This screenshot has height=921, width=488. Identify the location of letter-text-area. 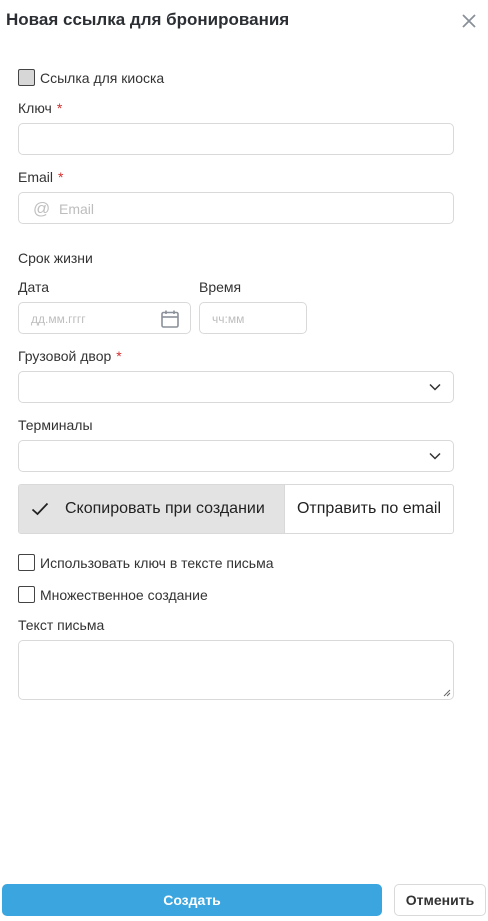
(236, 670).